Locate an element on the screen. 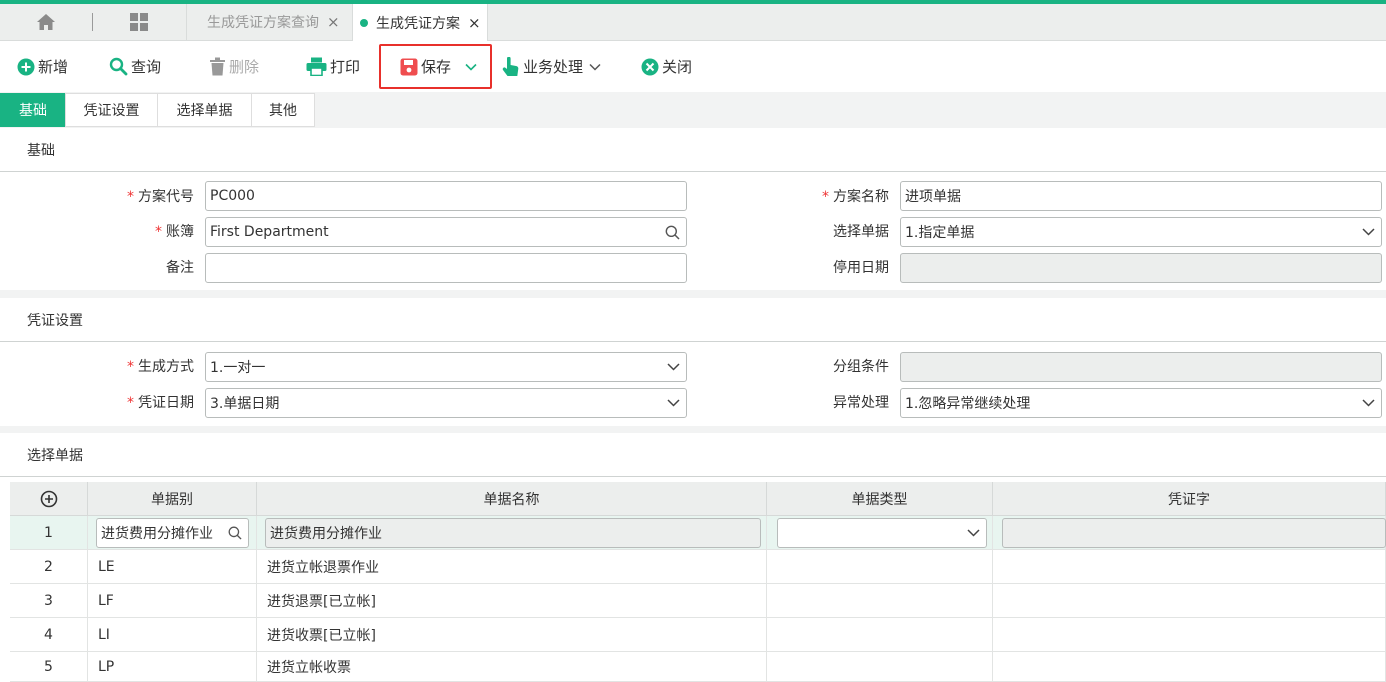 This screenshot has height=682, width=1386. row-number: 5 is located at coordinates (49, 667).